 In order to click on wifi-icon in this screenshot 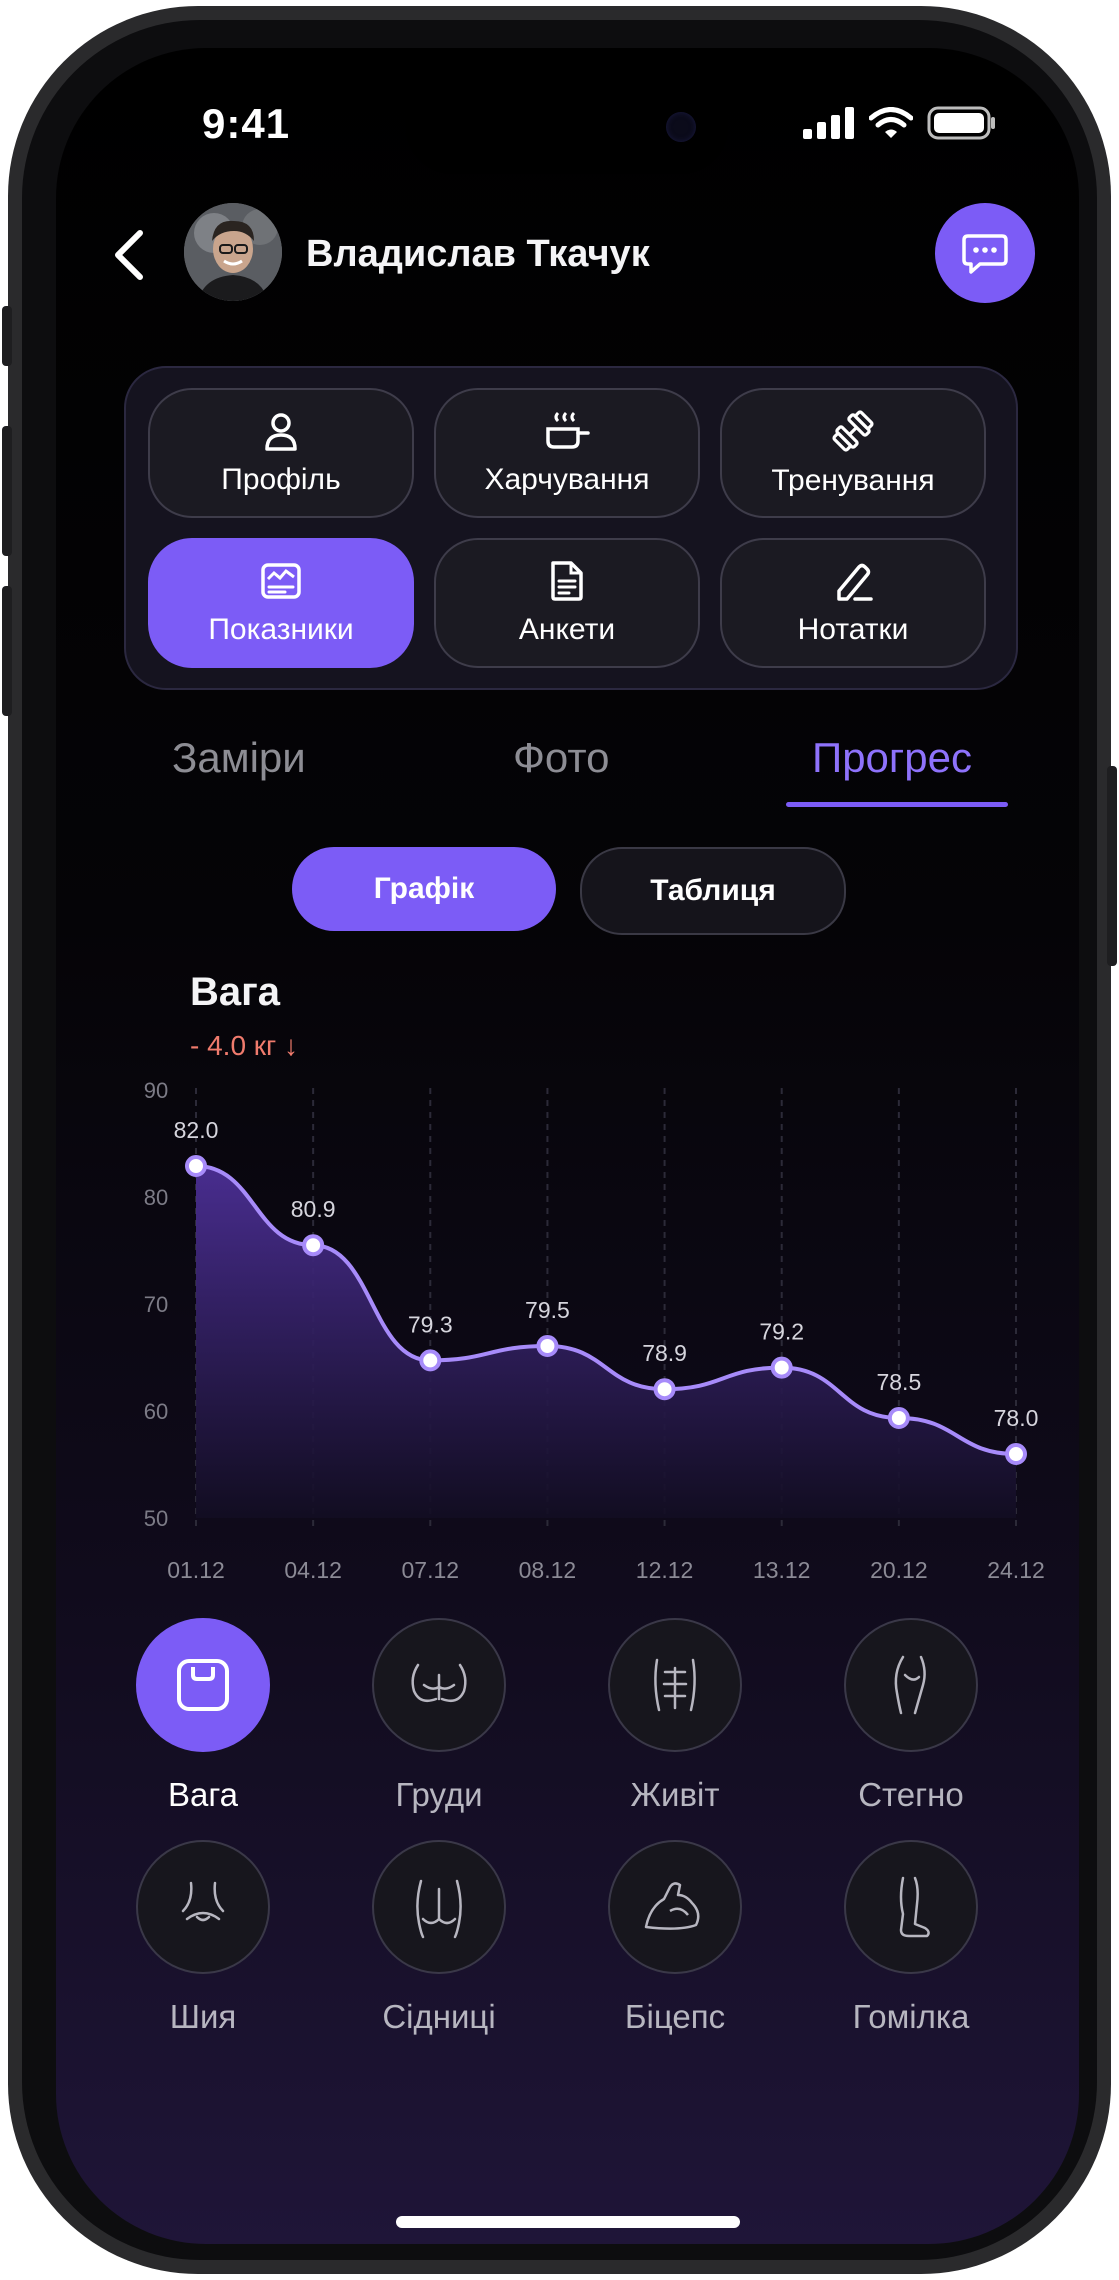, I will do `click(891, 122)`.